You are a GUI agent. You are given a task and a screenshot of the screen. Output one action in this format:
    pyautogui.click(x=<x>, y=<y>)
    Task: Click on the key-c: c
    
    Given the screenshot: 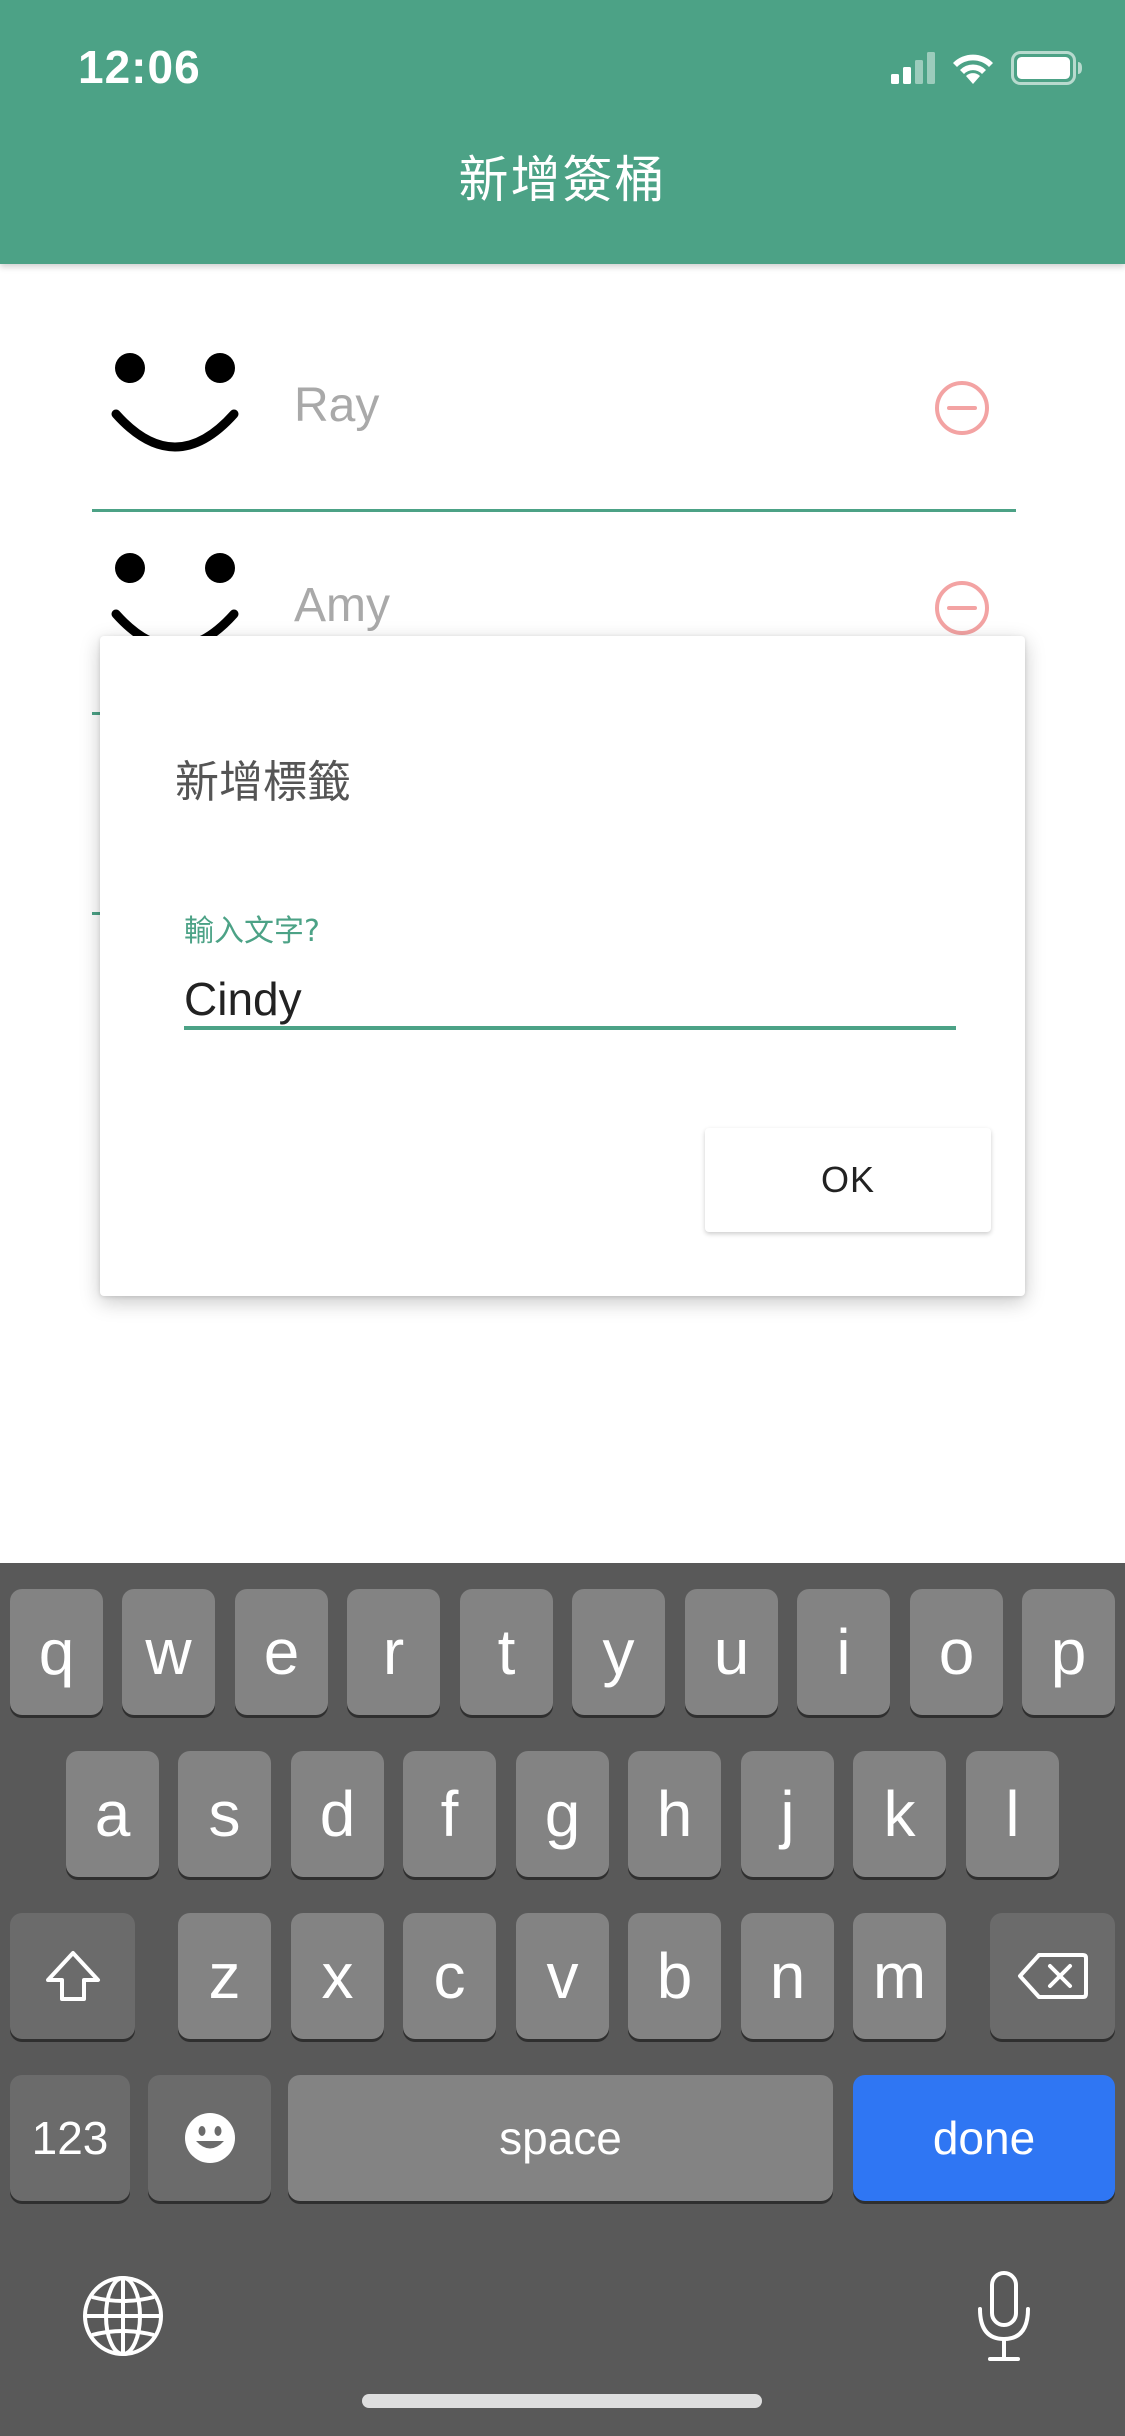 What is the action you would take?
    pyautogui.click(x=449, y=1976)
    